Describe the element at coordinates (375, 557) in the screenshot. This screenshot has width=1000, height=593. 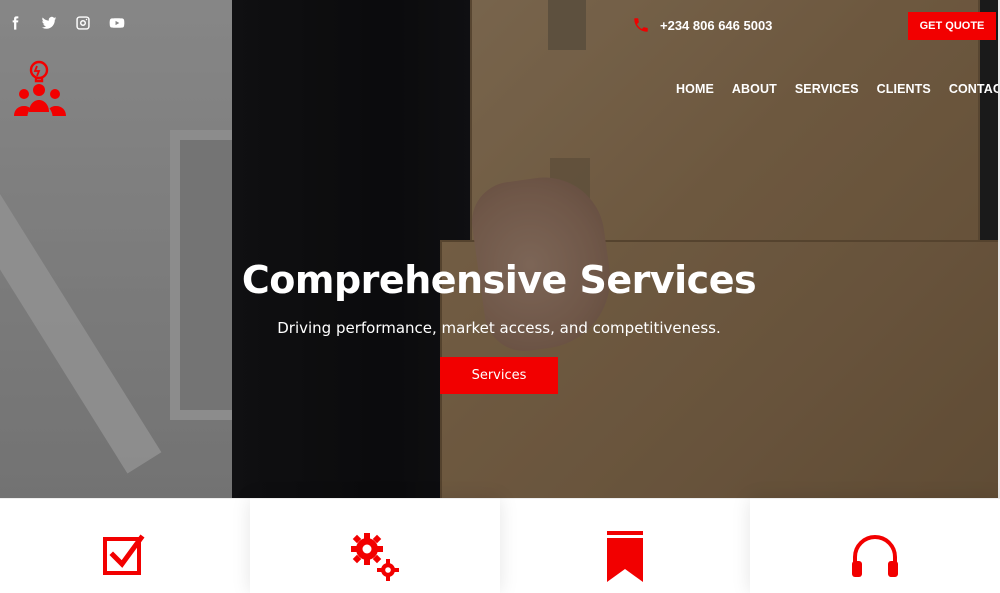
I see `gears-icon` at that location.